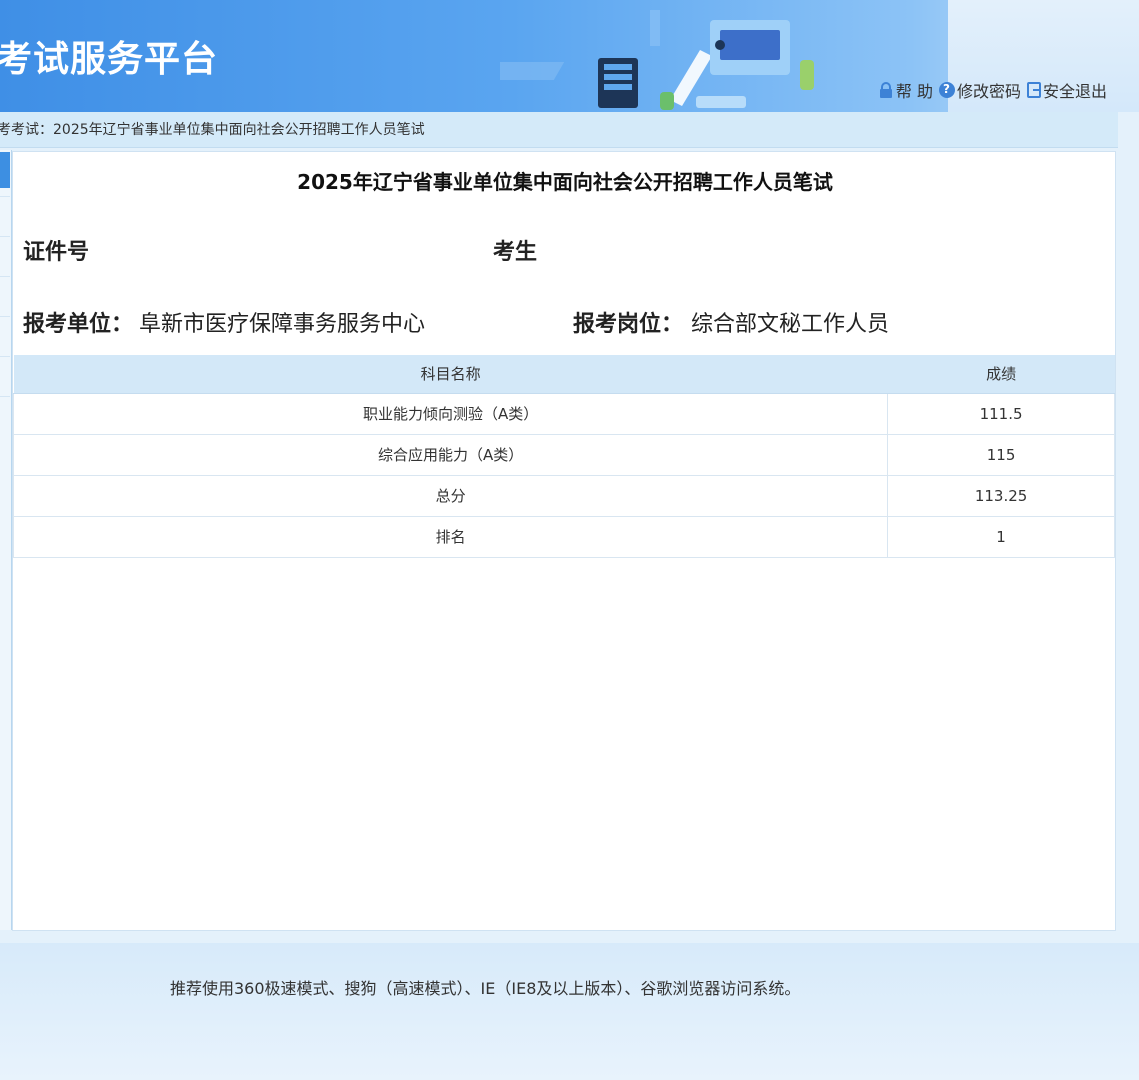 Image resolution: width=1139 pixels, height=1080 pixels. Describe the element at coordinates (565, 182) in the screenshot. I see `exam-title: 2025年辽宁省事业单位集中面向社会公开招聘工作人员笔试` at that location.